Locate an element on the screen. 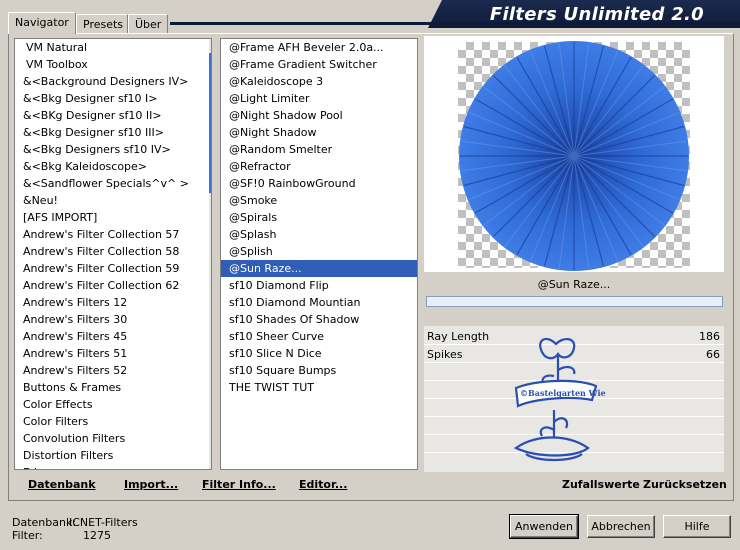 Image resolution: width=740 pixels, height=550 pixels. sun-raze-preview-image is located at coordinates (574, 156).